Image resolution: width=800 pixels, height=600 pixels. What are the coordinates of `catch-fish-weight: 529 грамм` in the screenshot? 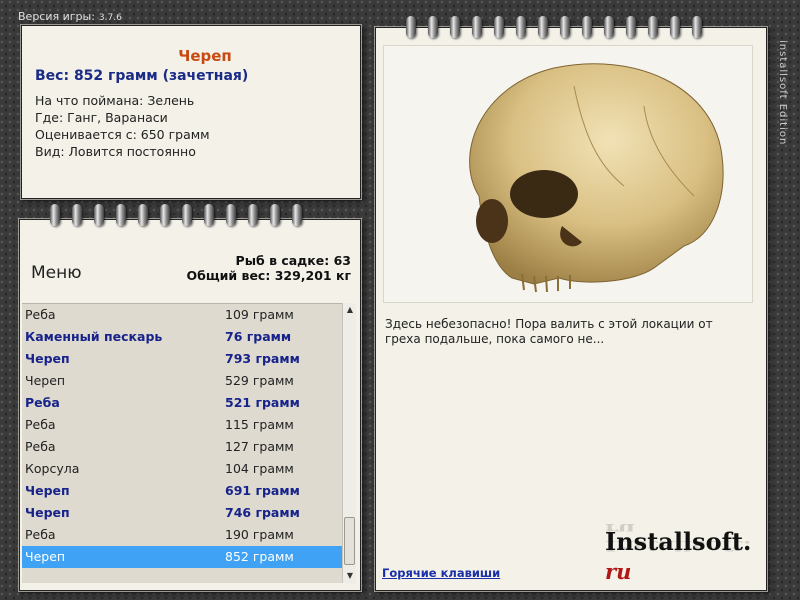 It's located at (259, 380).